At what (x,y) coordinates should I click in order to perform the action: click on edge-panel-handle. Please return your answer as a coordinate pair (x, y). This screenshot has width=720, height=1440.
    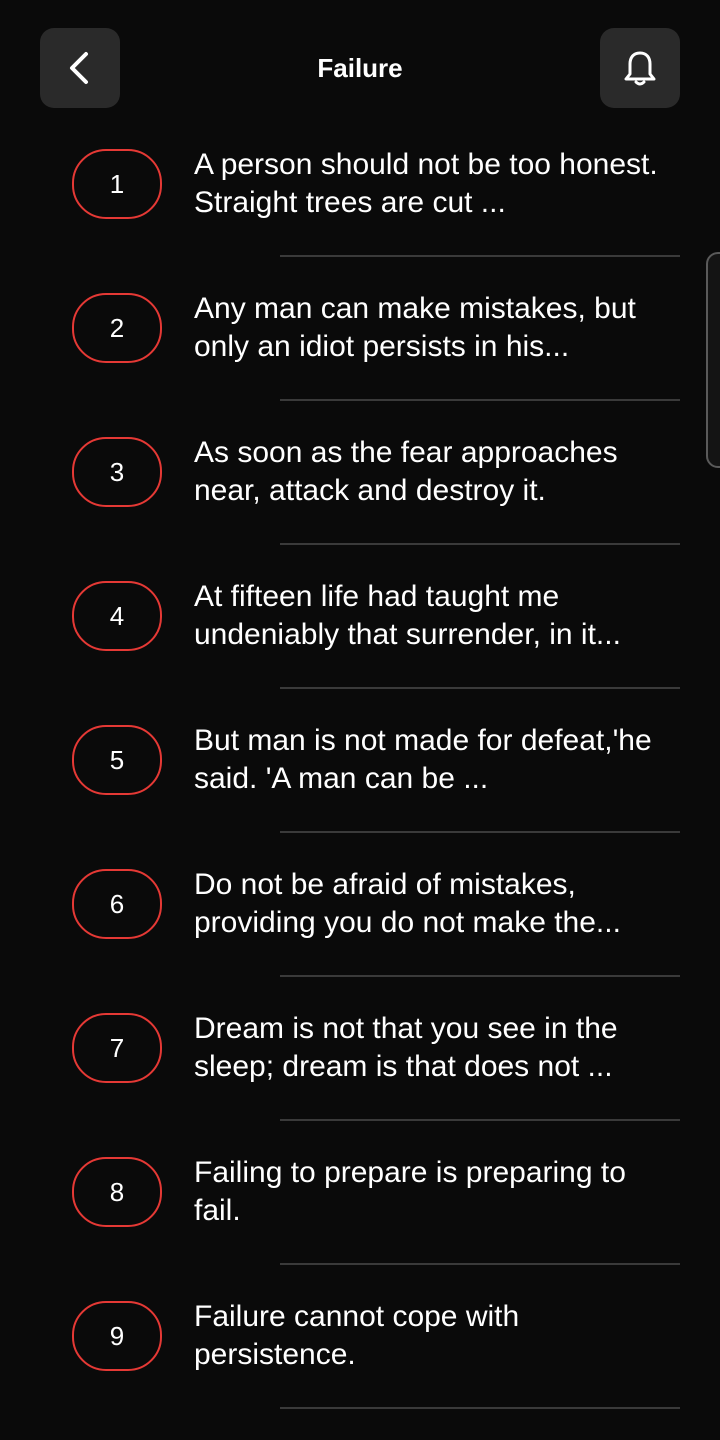
    Looking at the image, I should click on (713, 360).